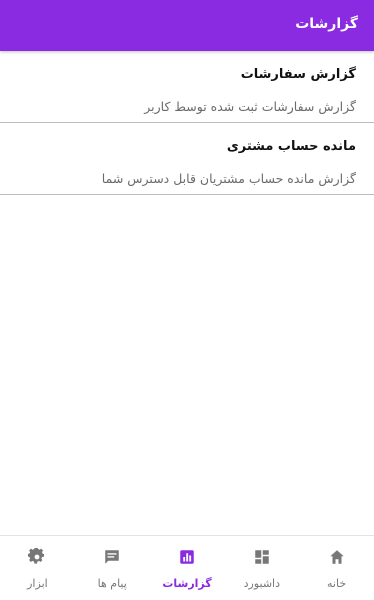  I want to click on nav-item-home: خانه, so click(336, 568).